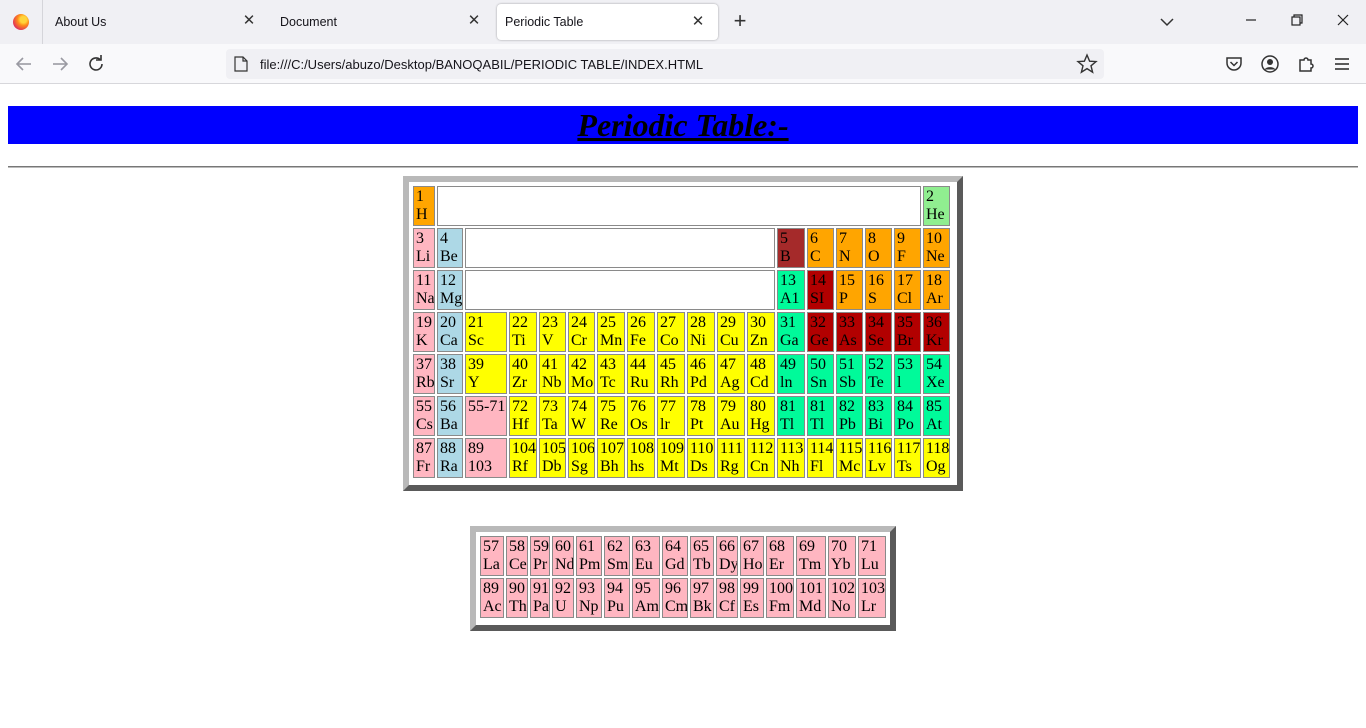  Describe the element at coordinates (523, 416) in the screenshot. I see `element-cell: 72 Hf` at that location.